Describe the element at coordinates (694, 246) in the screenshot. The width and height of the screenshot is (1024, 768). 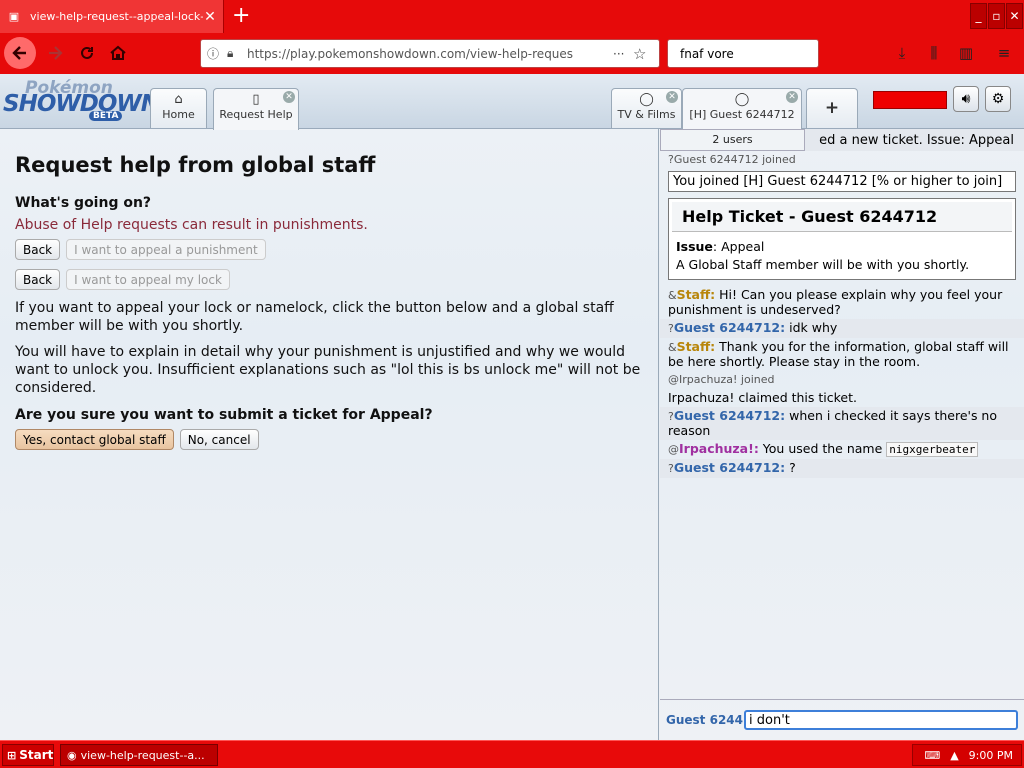
I see `issue-label: Issue` at that location.